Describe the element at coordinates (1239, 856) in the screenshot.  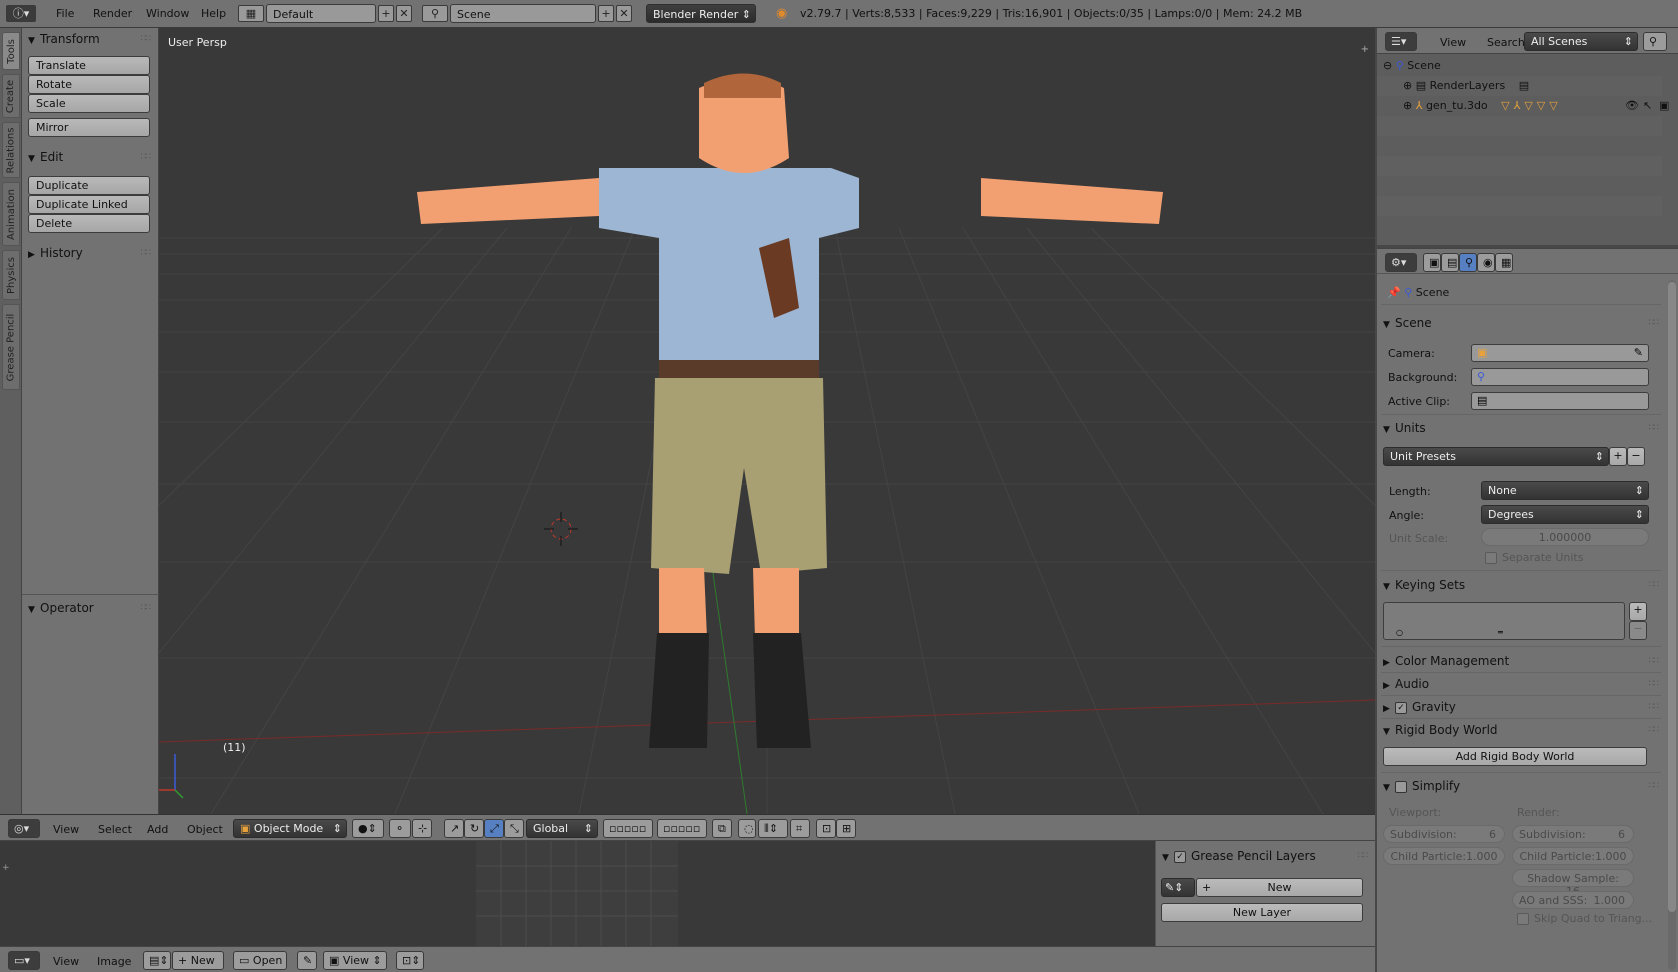
I see `grease-pencil-header: ▼ ✓ Grease Pencil Layers` at that location.